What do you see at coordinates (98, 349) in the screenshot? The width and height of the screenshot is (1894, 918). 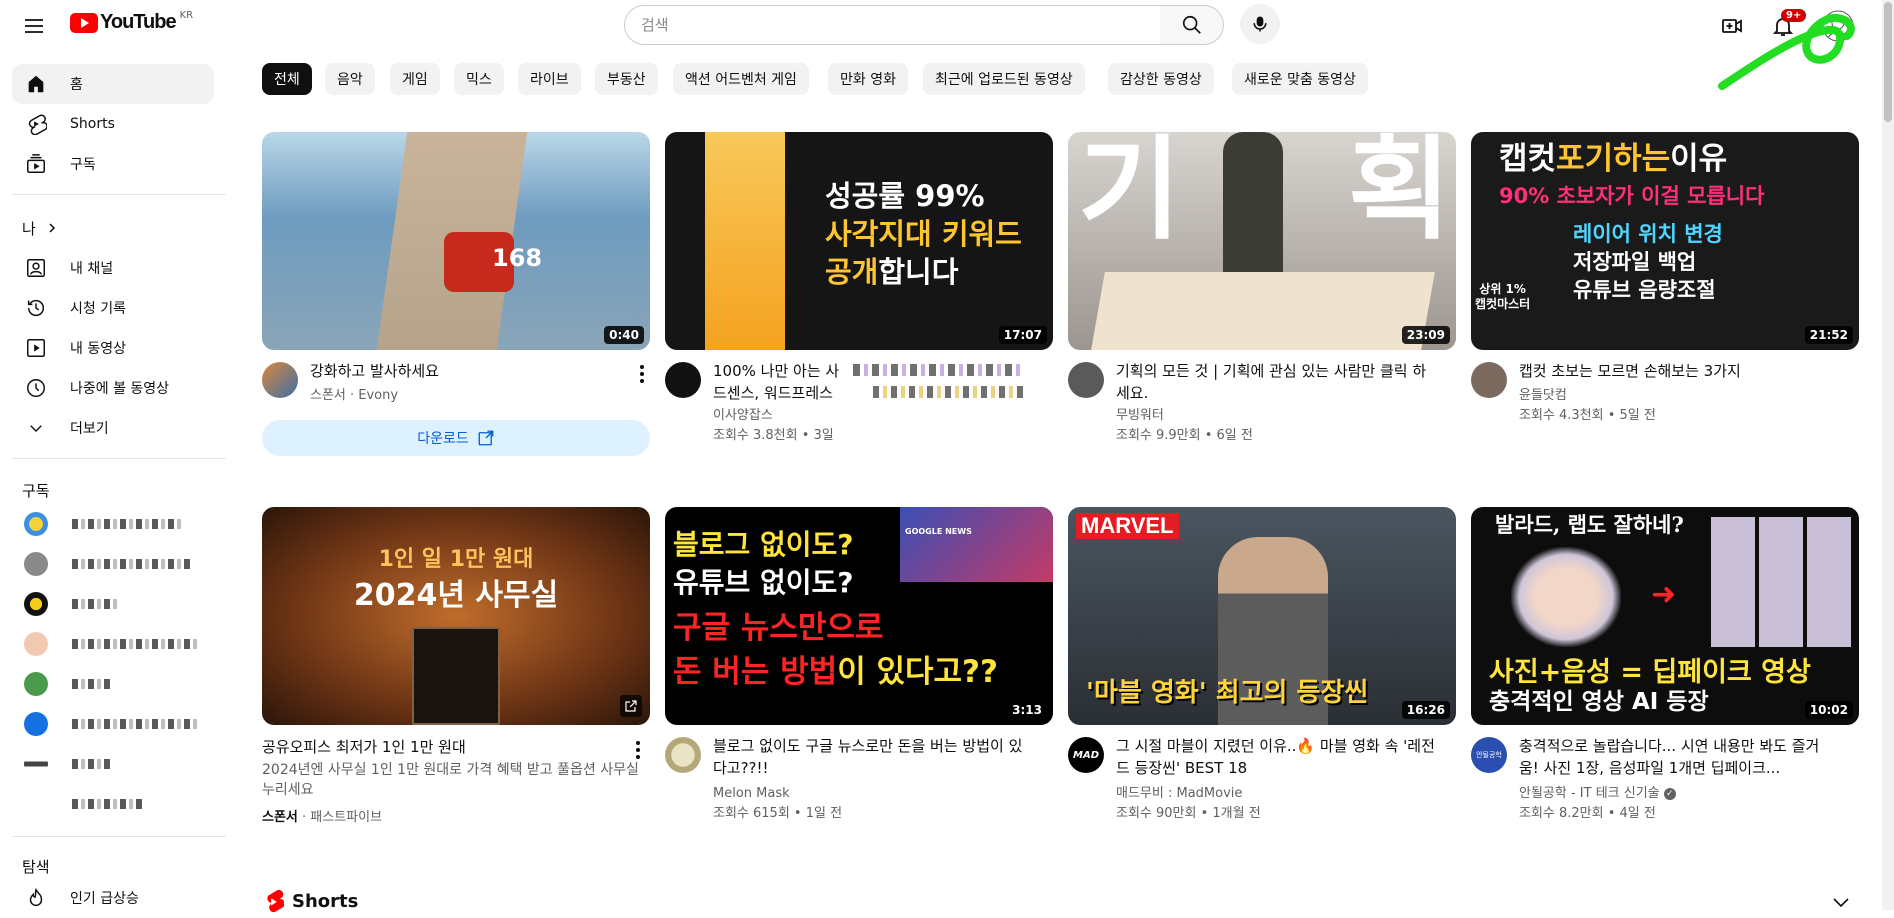 I see `sidebar-item-label: 내 동영상` at bounding box center [98, 349].